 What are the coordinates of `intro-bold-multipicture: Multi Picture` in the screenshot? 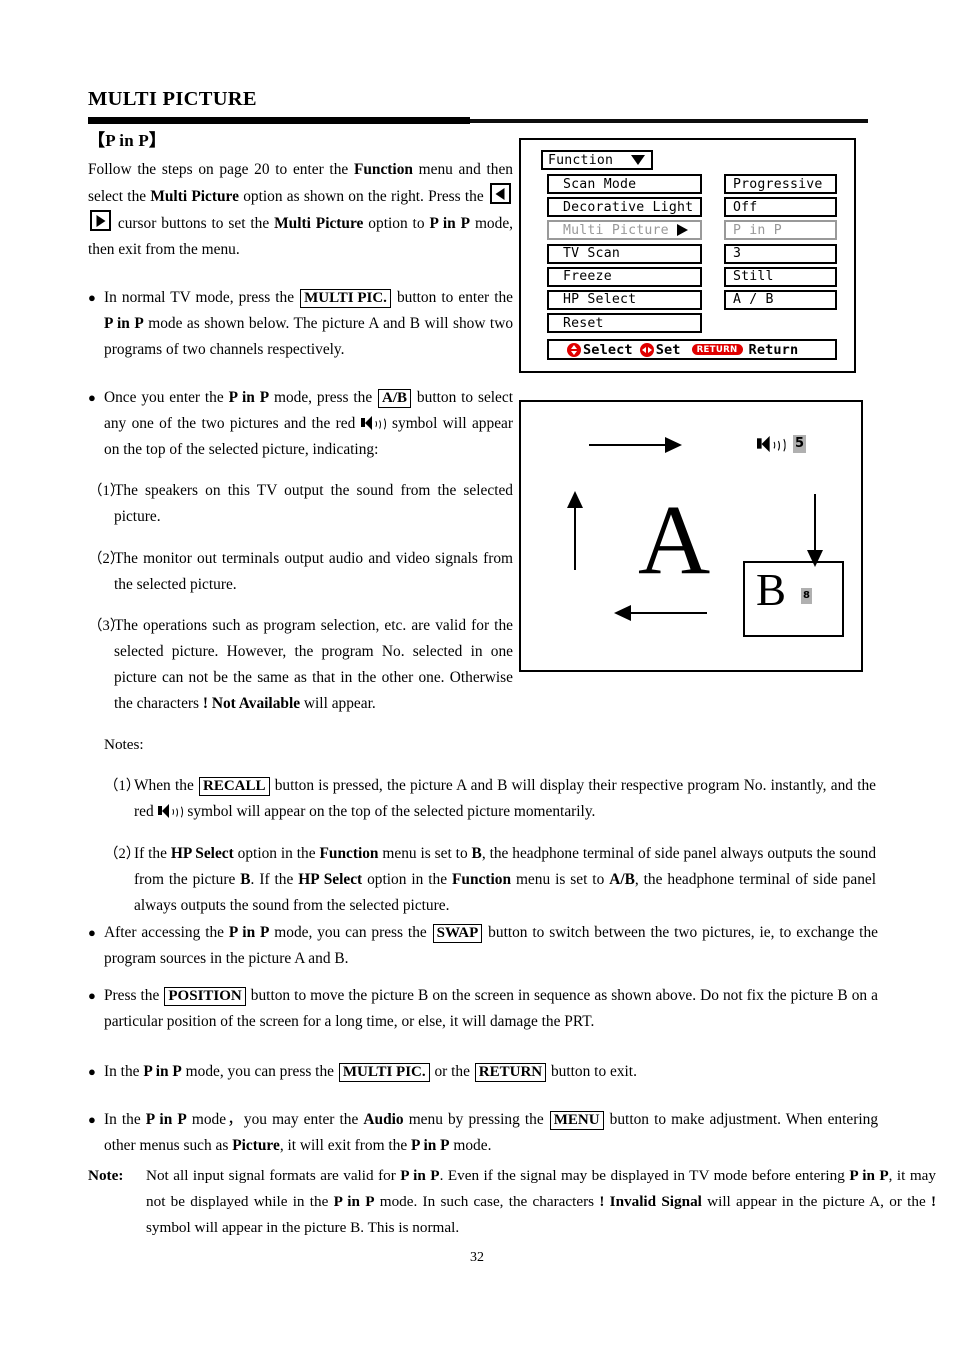 It's located at (194, 196).